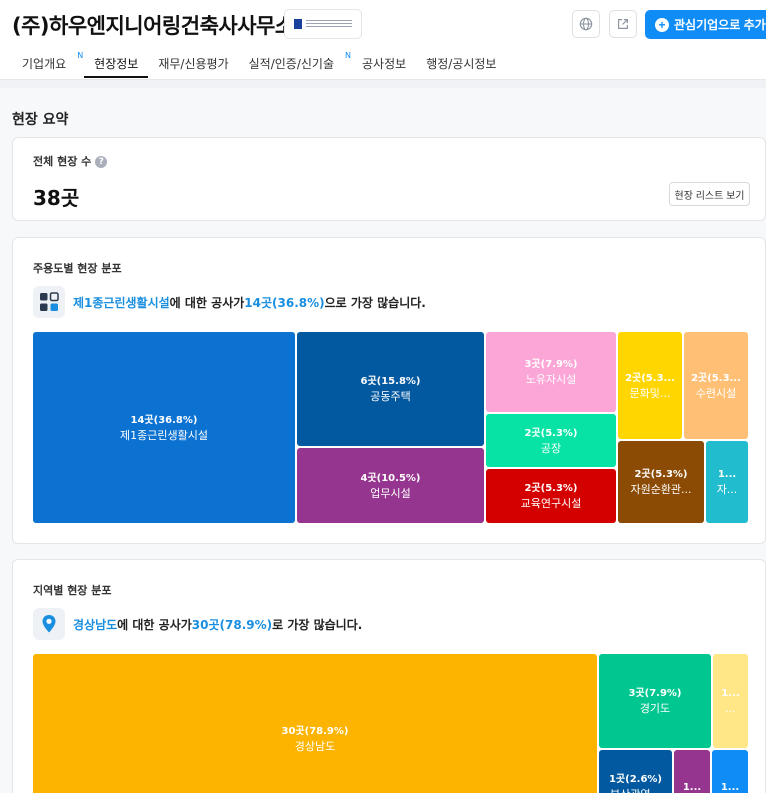 This screenshot has height=793, width=766. What do you see at coordinates (232, 624) in the screenshot?
I see `top-region-count: 30곳(78.9%)` at bounding box center [232, 624].